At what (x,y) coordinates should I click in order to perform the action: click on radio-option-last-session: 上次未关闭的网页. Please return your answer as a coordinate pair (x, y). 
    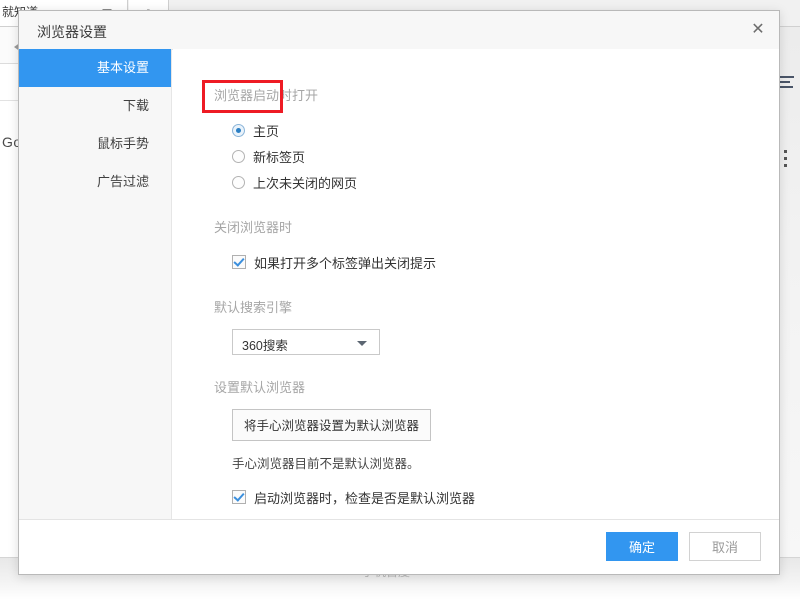
    Looking at the image, I should click on (505, 182).